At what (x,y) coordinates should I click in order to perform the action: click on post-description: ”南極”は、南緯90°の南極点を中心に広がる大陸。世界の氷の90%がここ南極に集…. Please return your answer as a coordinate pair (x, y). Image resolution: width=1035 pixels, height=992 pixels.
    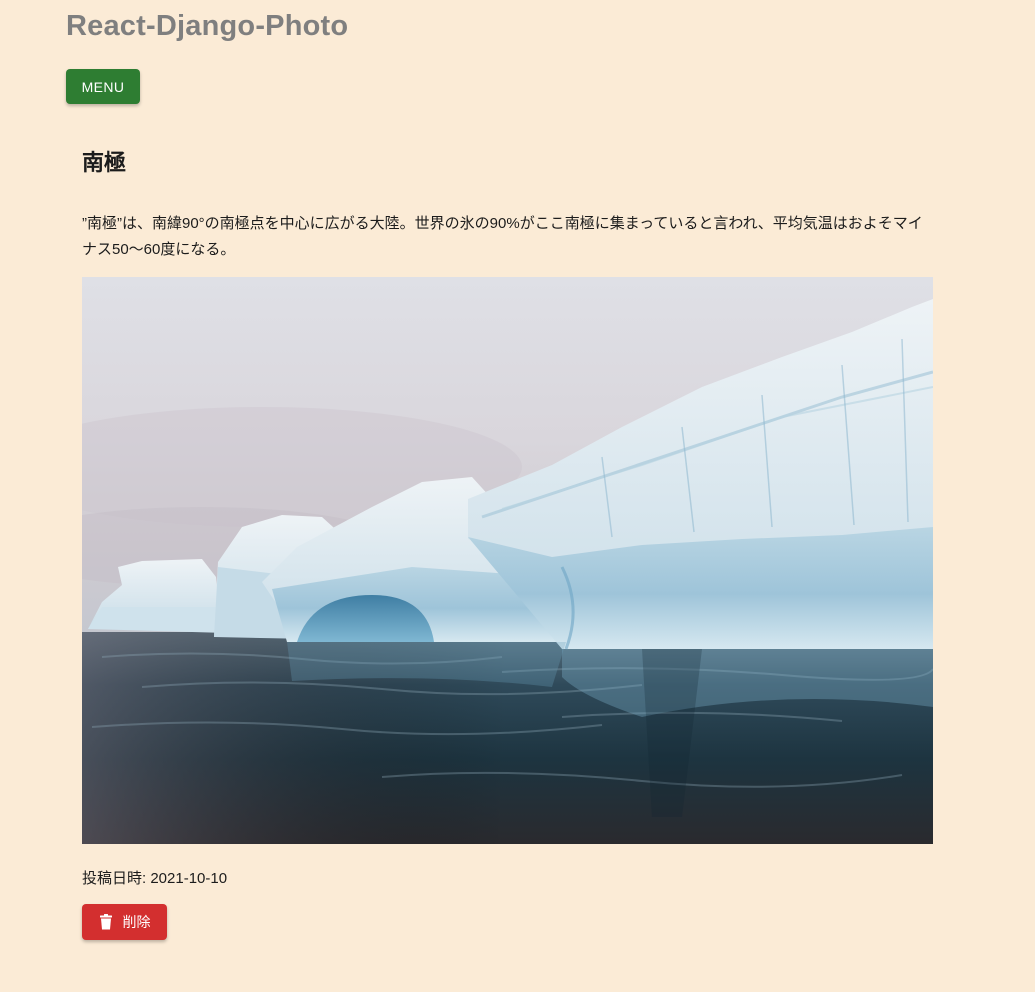
    Looking at the image, I should click on (502, 236).